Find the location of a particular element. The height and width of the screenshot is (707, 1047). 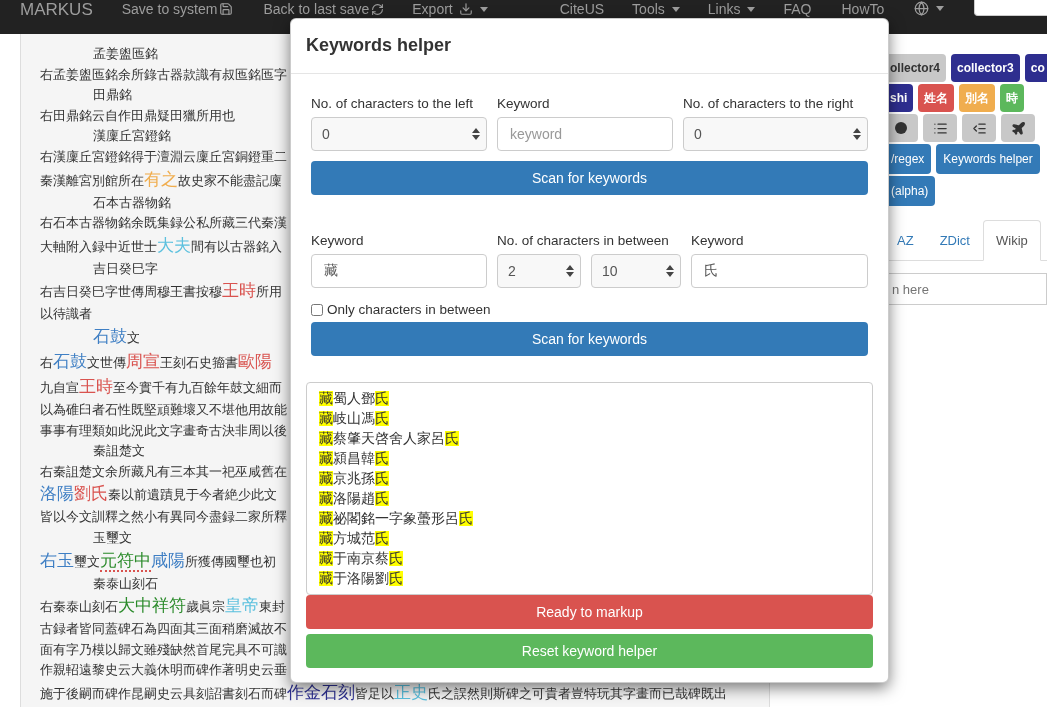

text-line: 以待識者 is located at coordinates (66, 314).